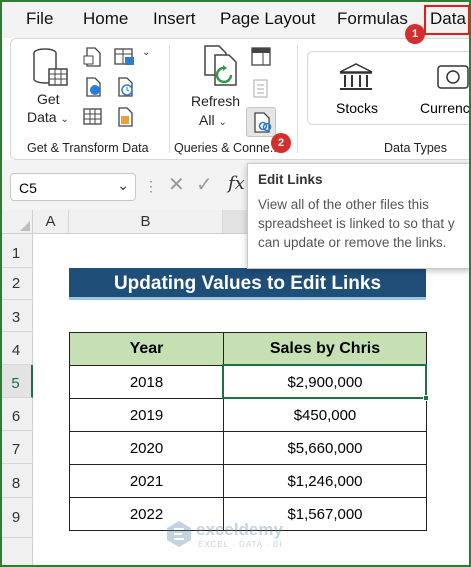 The height and width of the screenshot is (567, 471). Describe the element at coordinates (325, 349) in the screenshot. I see `header-sales: Sales by Chris` at that location.